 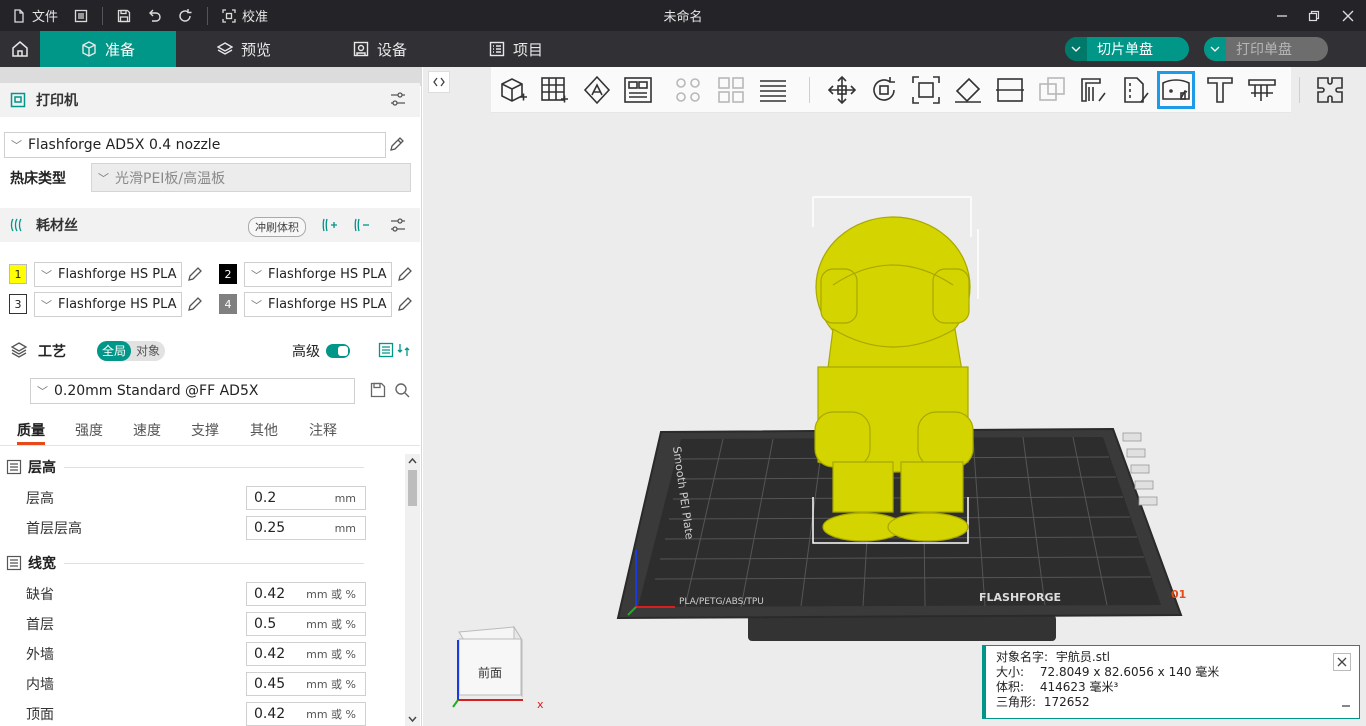 I want to click on save-button, so click(x=124, y=15).